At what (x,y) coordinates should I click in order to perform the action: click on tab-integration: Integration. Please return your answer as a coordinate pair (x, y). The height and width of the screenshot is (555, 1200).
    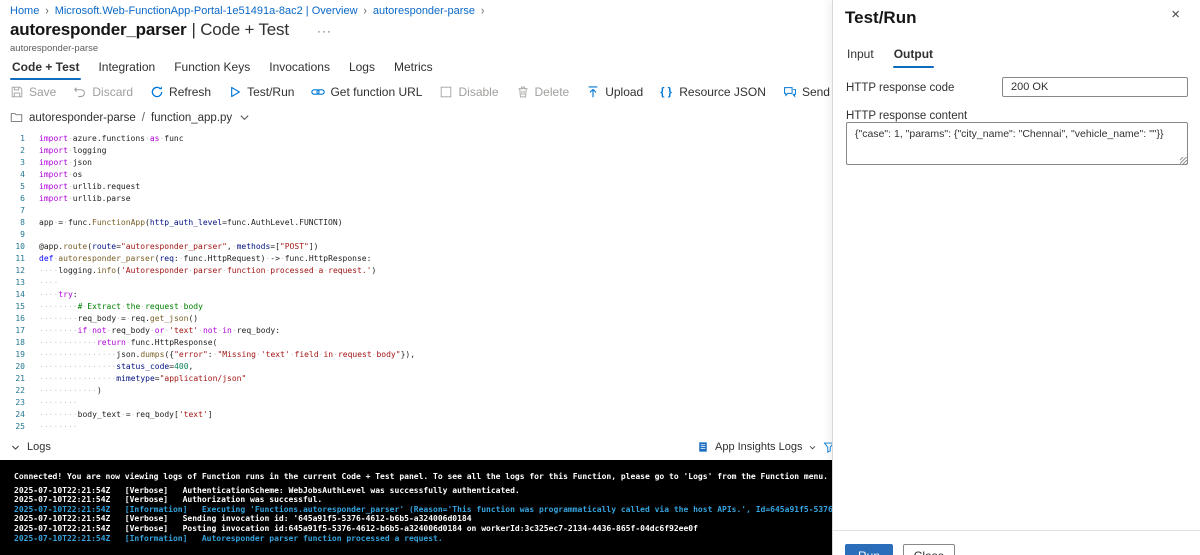
    Looking at the image, I should click on (126, 69).